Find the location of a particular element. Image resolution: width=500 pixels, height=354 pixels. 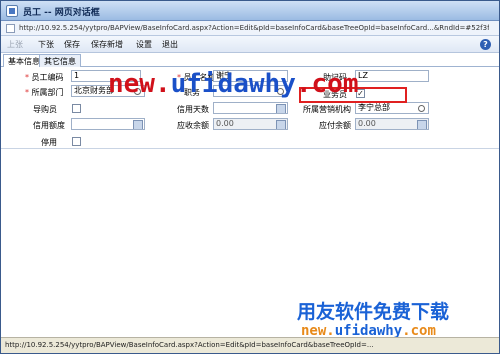

department-label: * 所属部门 is located at coordinates (44, 92).